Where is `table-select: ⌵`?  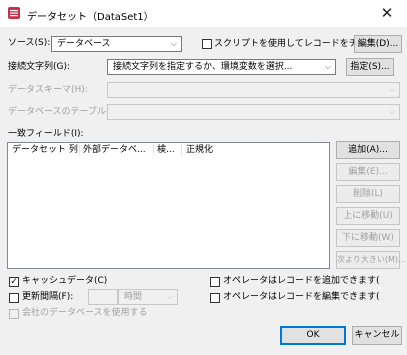 table-select: ⌵ is located at coordinates (253, 112).